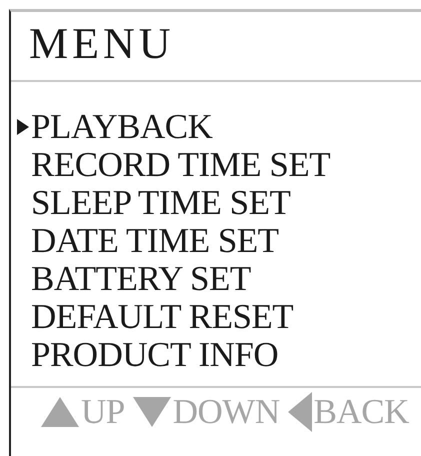 This screenshot has width=421, height=456. Describe the element at coordinates (180, 165) in the screenshot. I see `menu-item: RECORD TIME SET` at that location.